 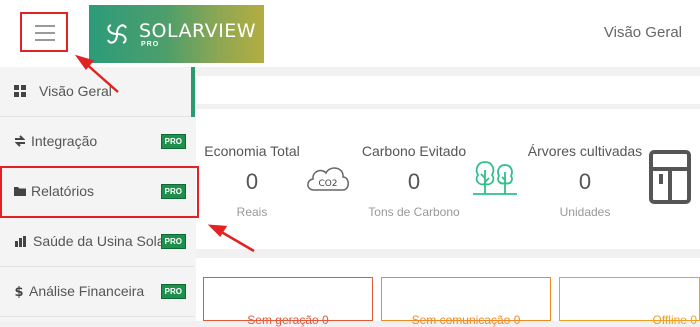 I want to click on solarview-logo: SOLARVIEW PRO, so click(x=176, y=34).